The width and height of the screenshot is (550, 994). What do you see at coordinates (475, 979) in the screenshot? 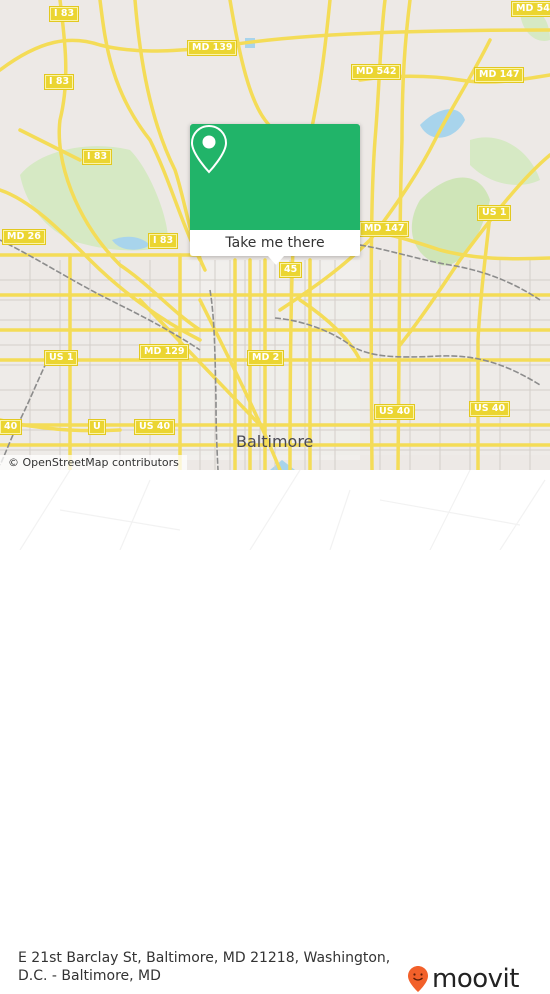
I see `brand-name: moovit` at bounding box center [475, 979].